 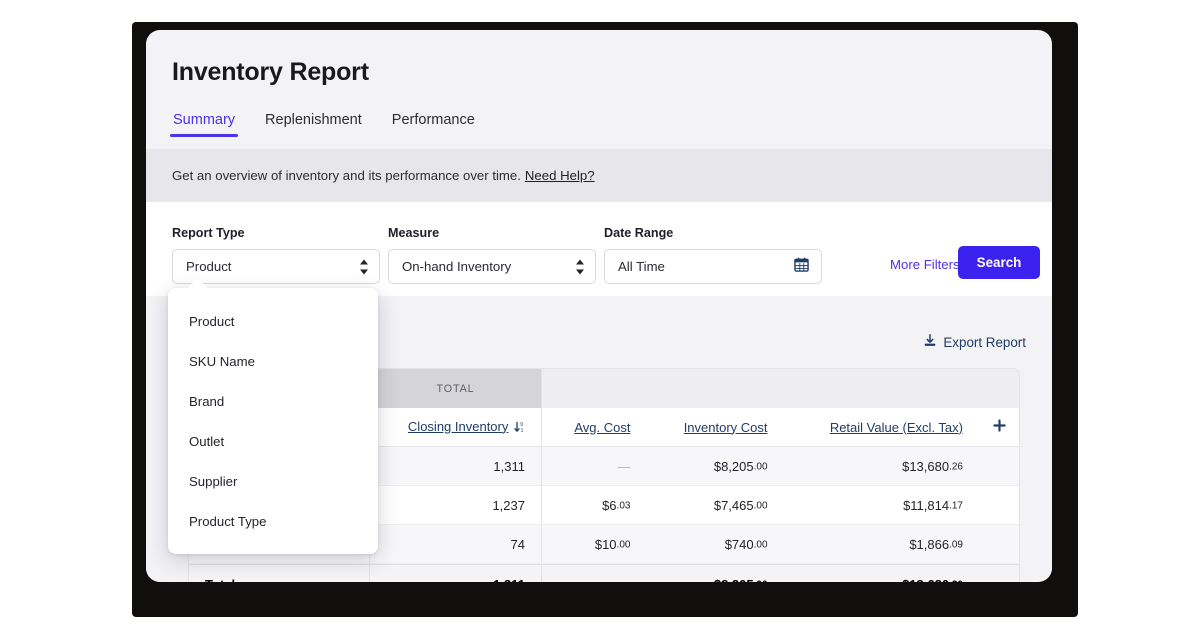 I want to click on column-header-inventory-cost: Inventory Cost, so click(x=715, y=427).